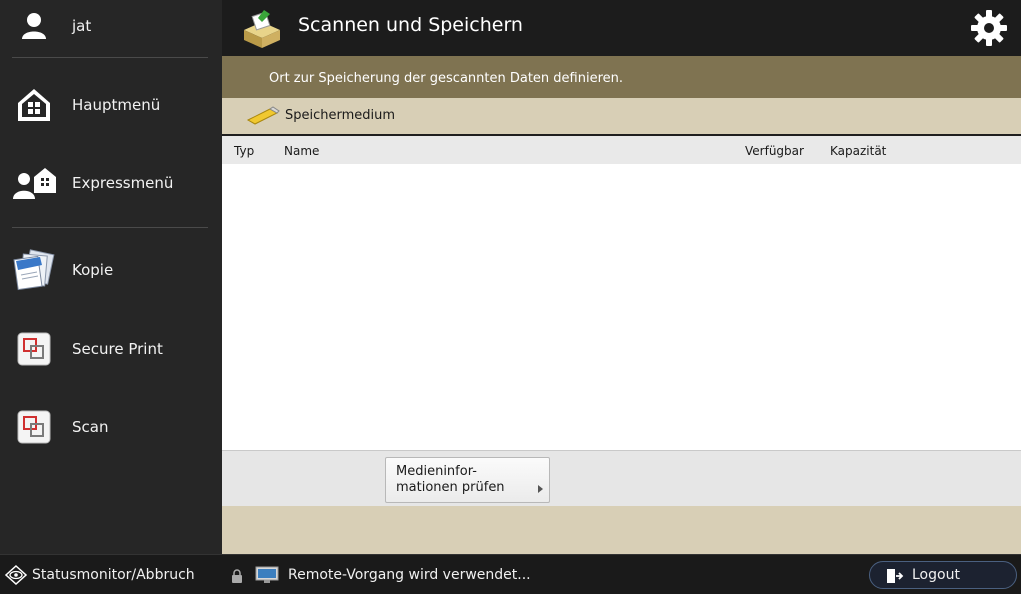 This screenshot has width=1021, height=594. I want to click on scan-and-store-icon, so click(262, 28).